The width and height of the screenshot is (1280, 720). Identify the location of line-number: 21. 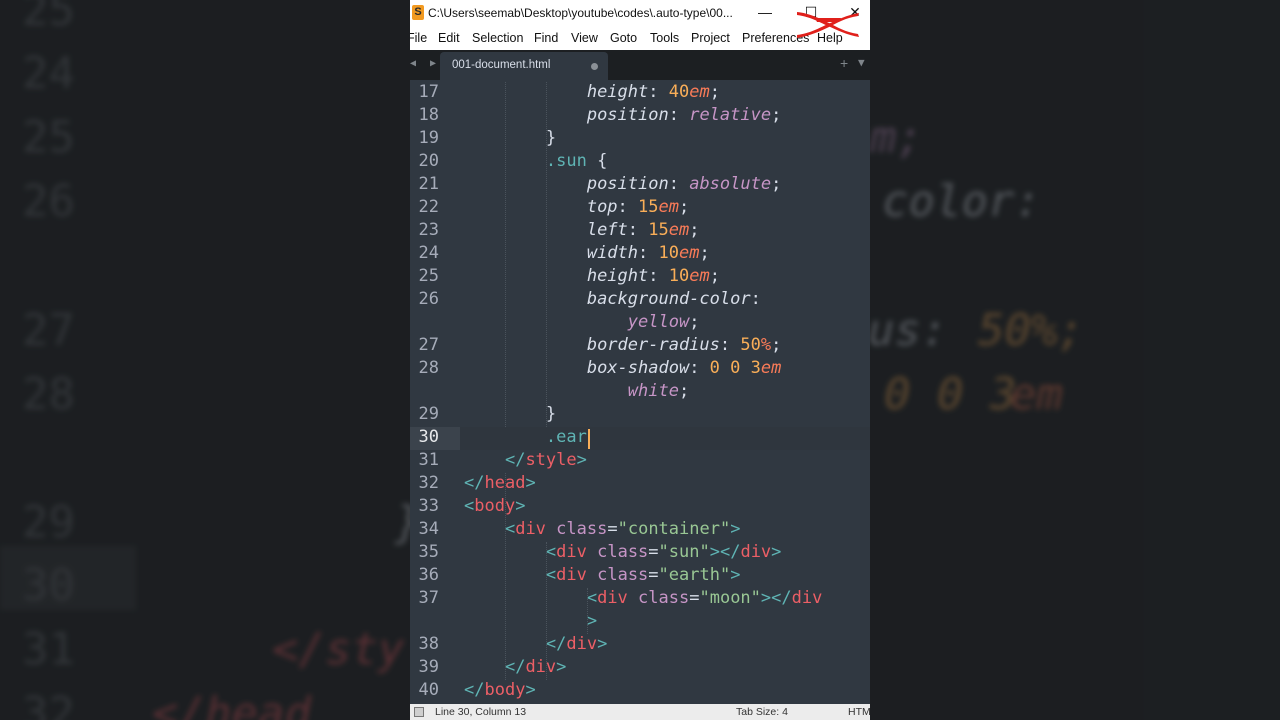
(424, 184).